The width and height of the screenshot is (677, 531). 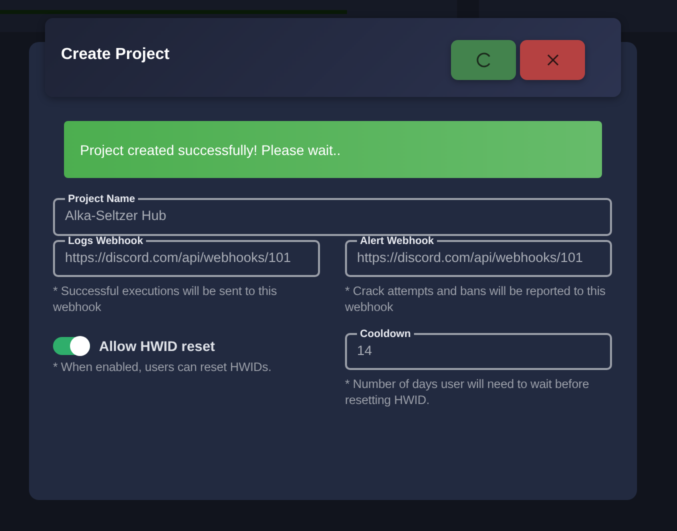 What do you see at coordinates (385, 334) in the screenshot?
I see `field-label: Cooldown` at bounding box center [385, 334].